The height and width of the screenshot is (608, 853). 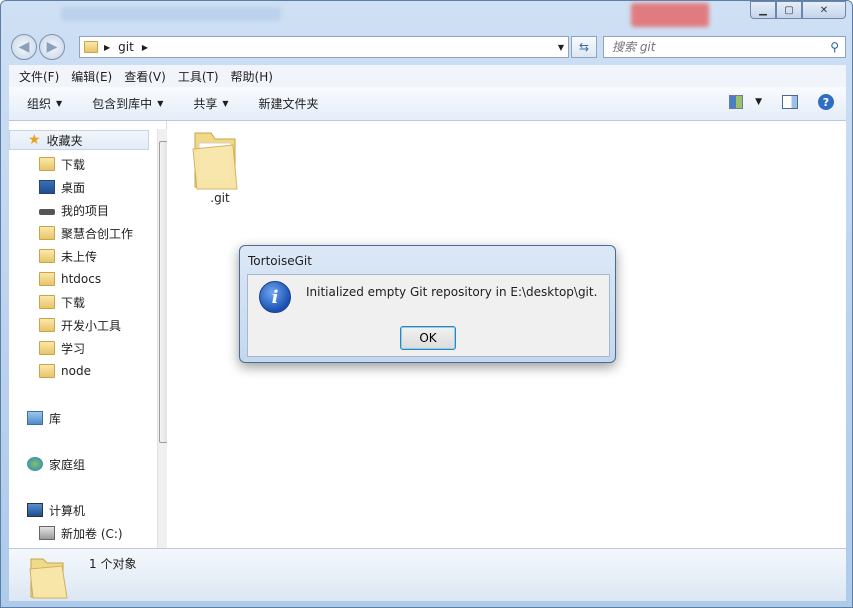 I want to click on share-button: 共享 ▼, so click(x=210, y=103).